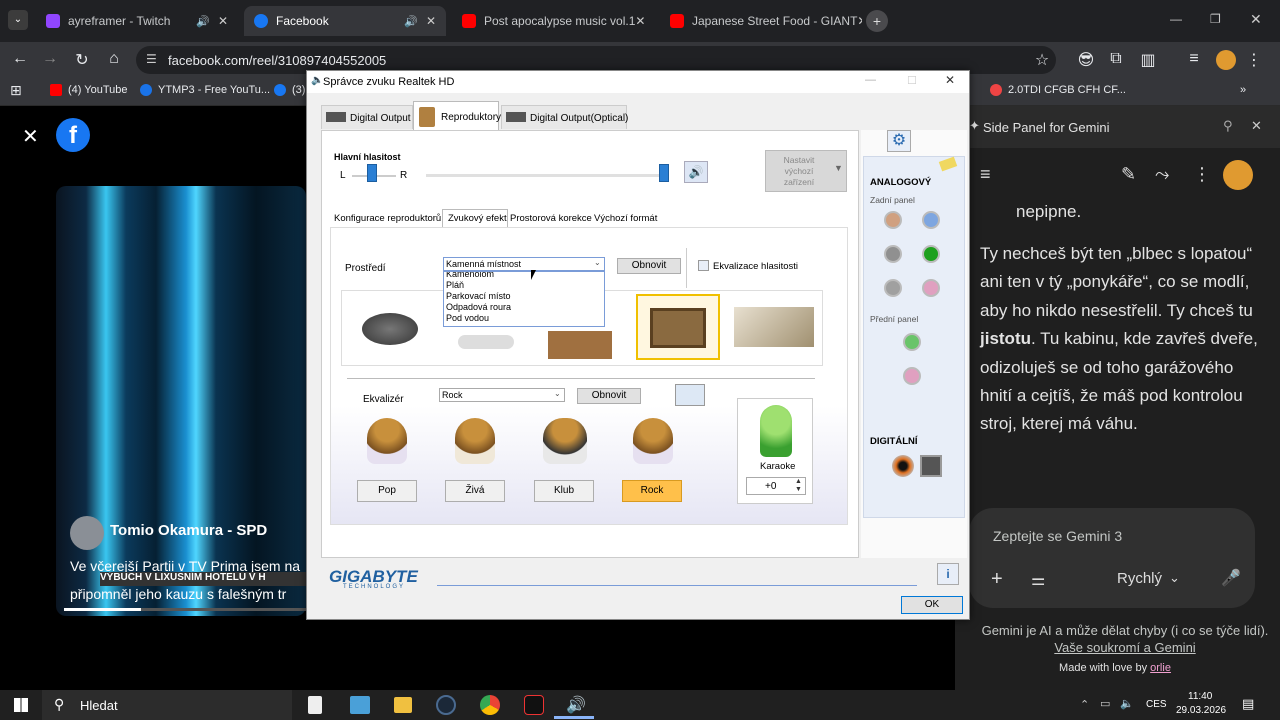 Image resolution: width=1280 pixels, height=720 pixels. Describe the element at coordinates (1112, 558) in the screenshot. I see `prompt-input-box: Zeptejte se Gemini 3 + ⚌ Rychlý ⌄ 🎤` at that location.